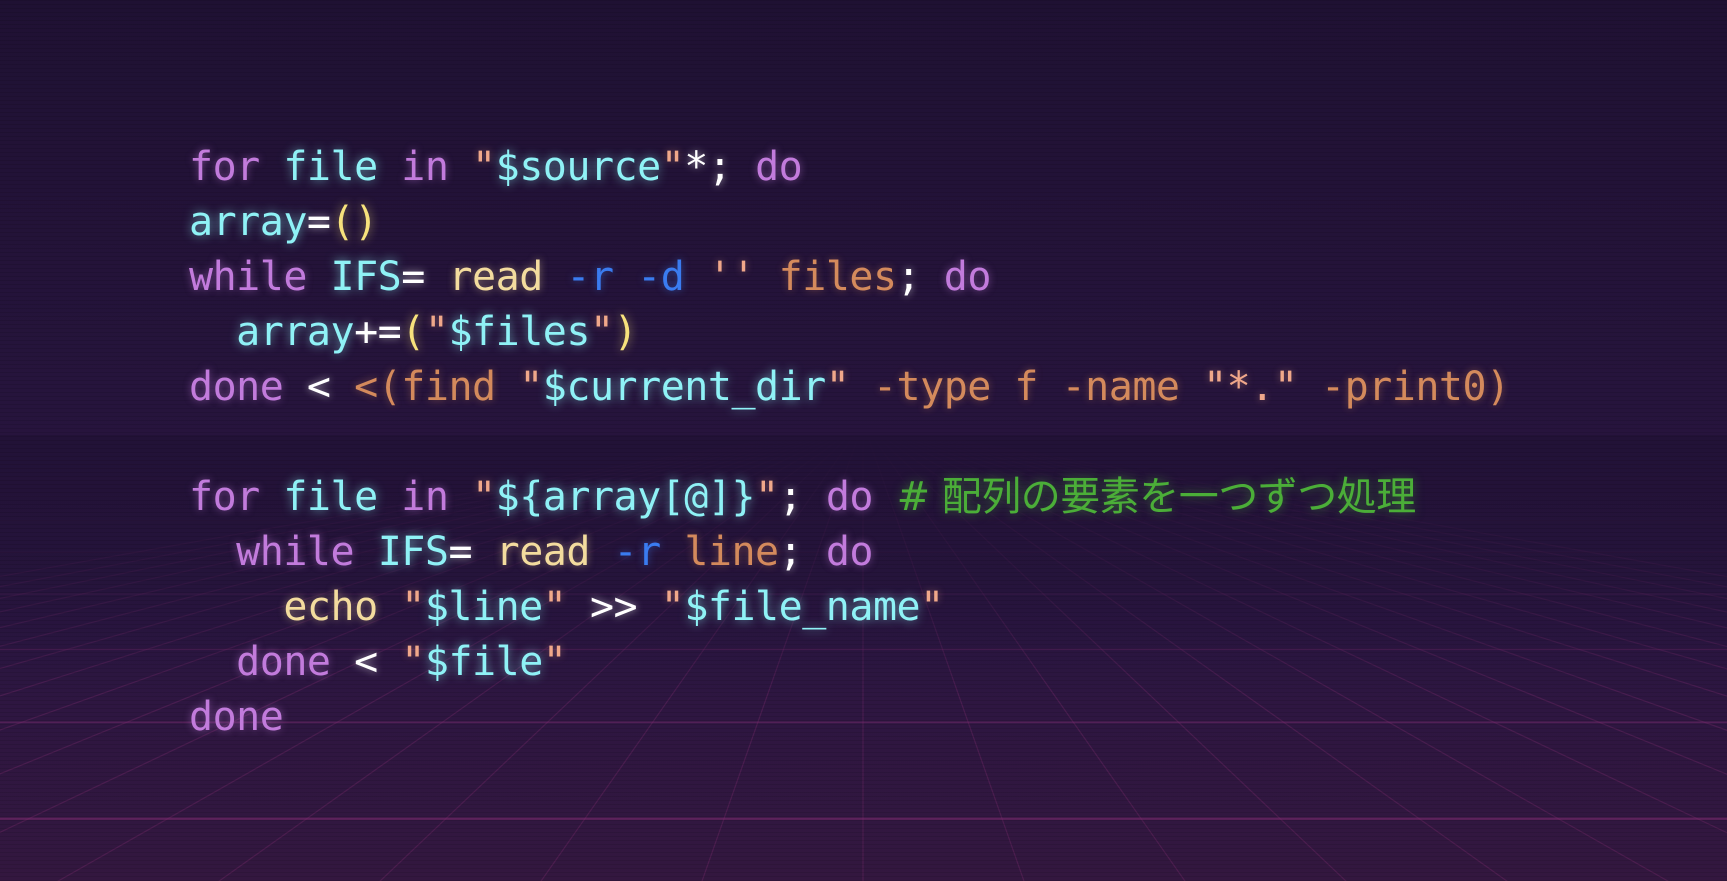  I want to click on code-token: line, so click(731, 552).